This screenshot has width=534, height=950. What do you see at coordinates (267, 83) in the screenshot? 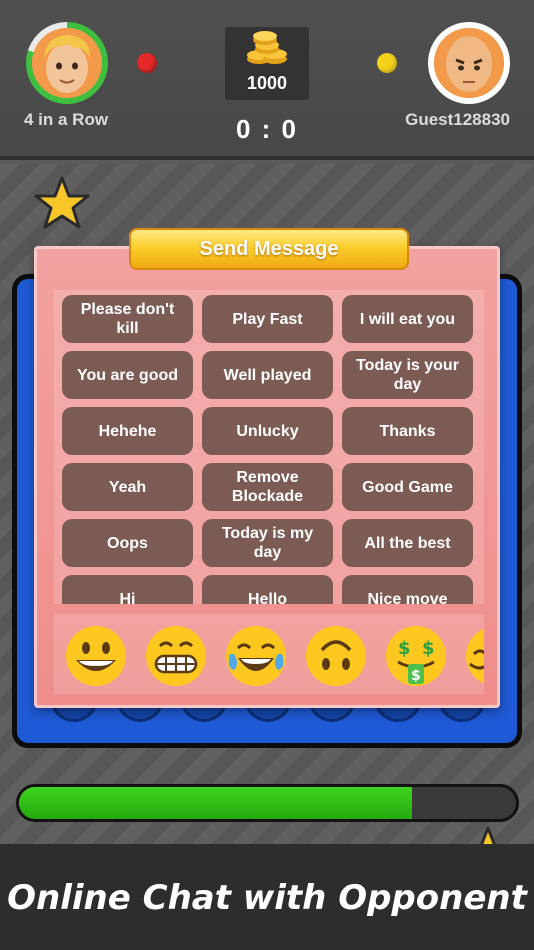
I see `coin-value: 1000` at bounding box center [267, 83].